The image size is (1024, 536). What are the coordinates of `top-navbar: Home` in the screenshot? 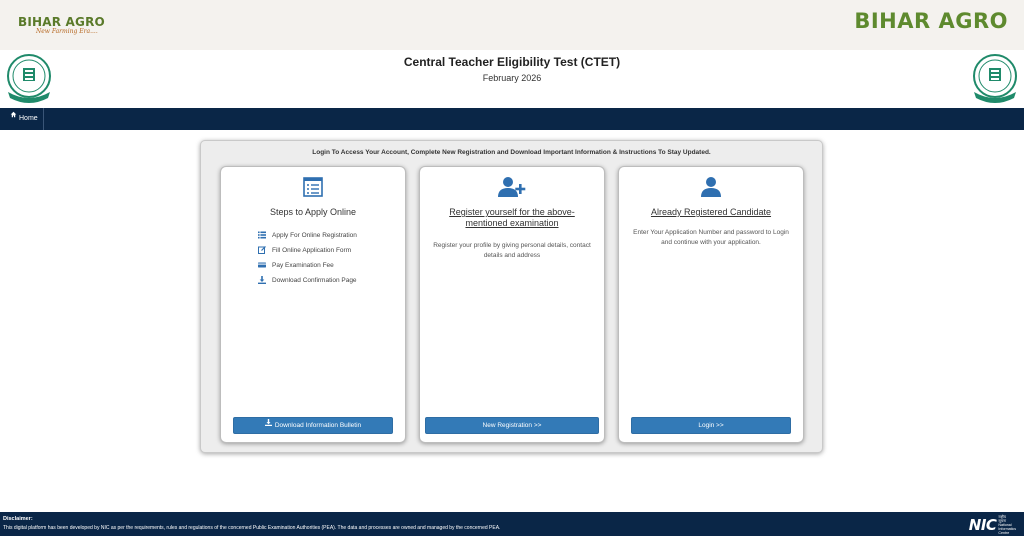 It's located at (512, 119).